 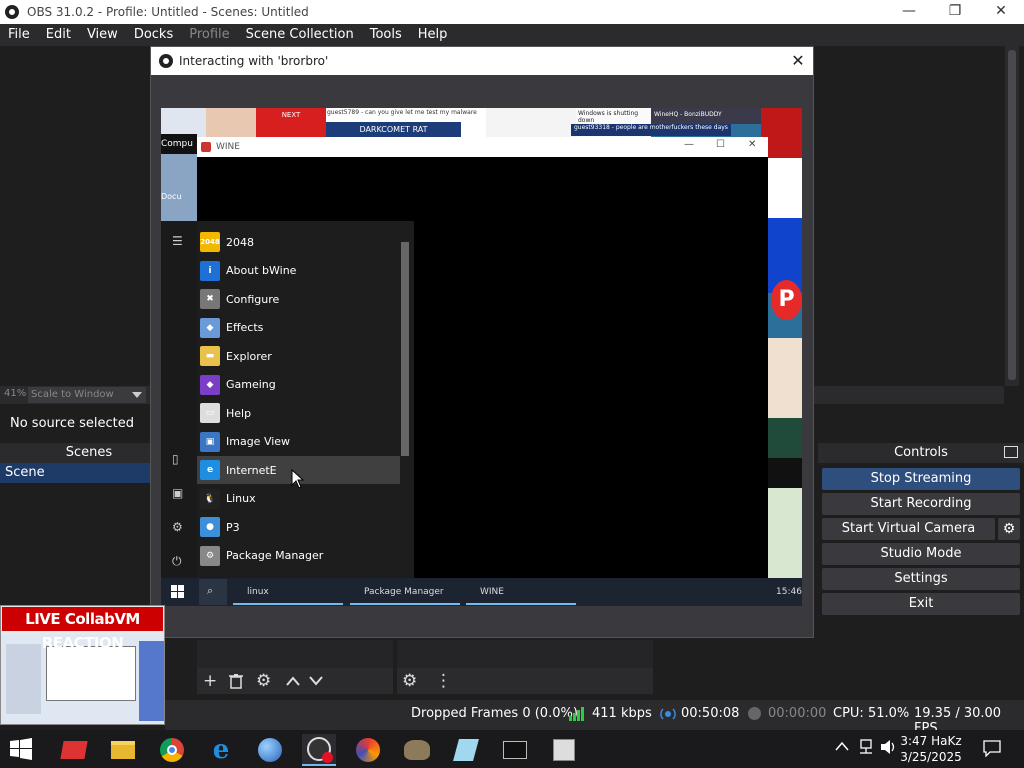 What do you see at coordinates (931, 757) in the screenshot?
I see `clock-date: 3/25/2025` at bounding box center [931, 757].